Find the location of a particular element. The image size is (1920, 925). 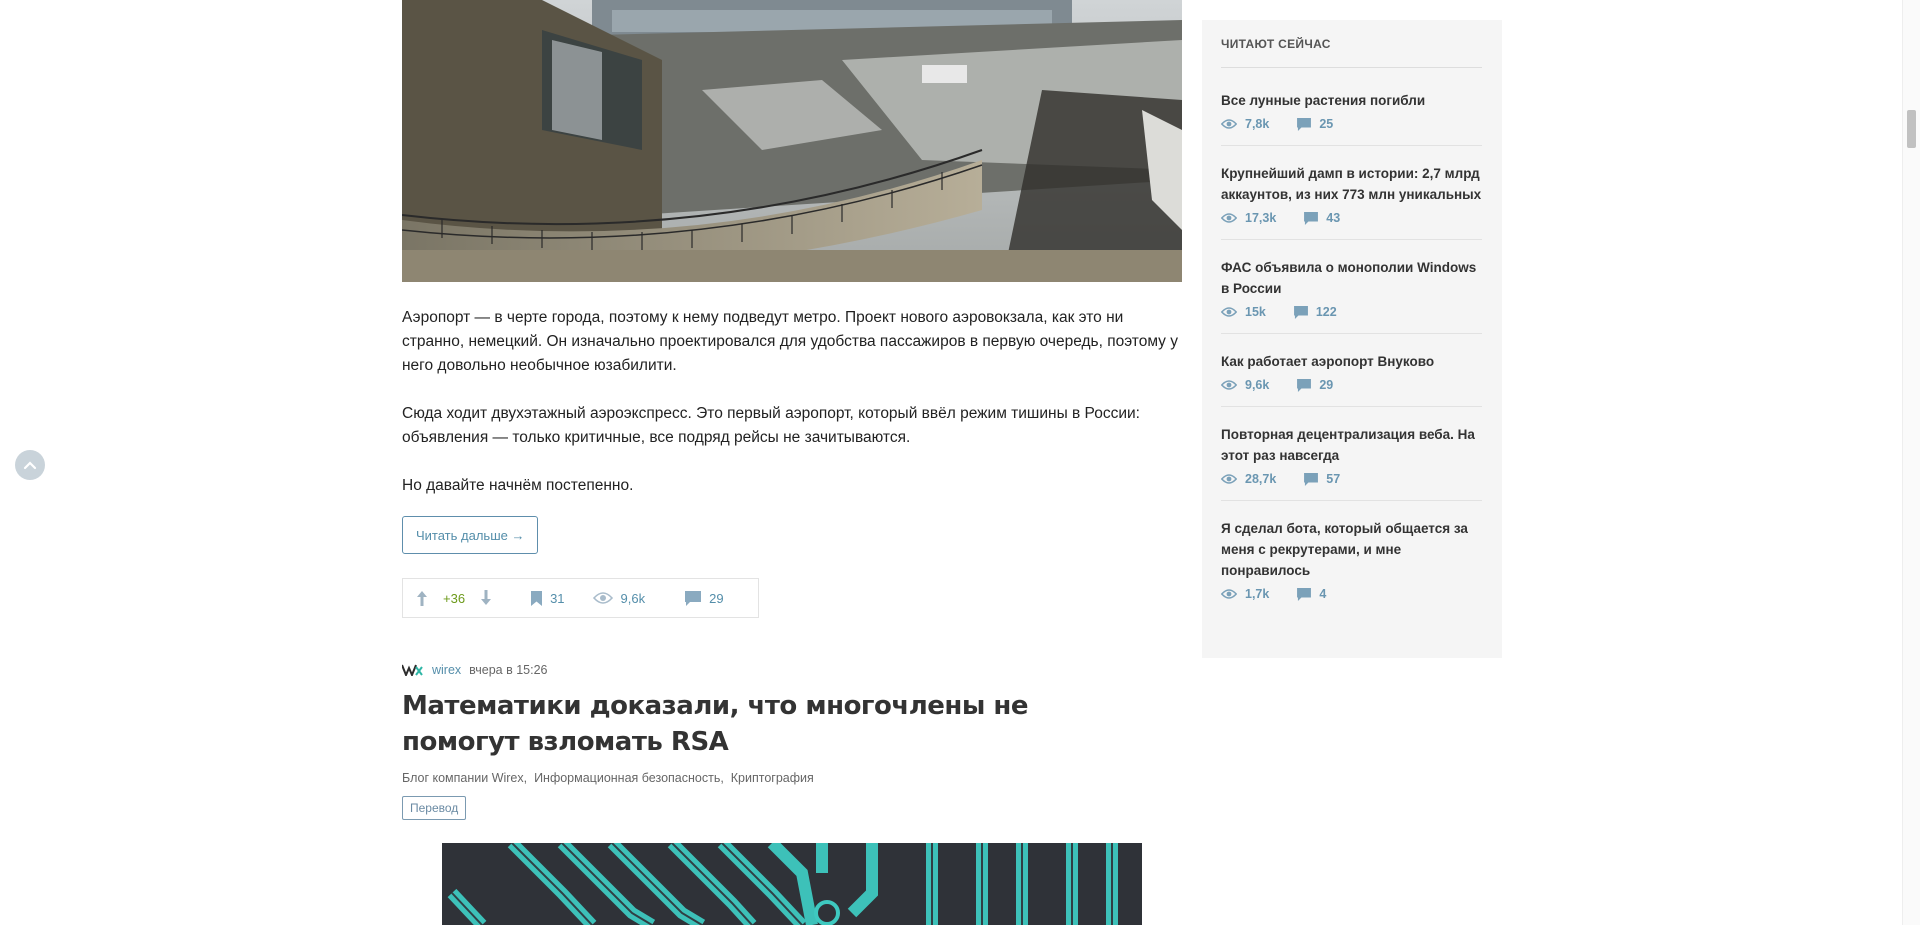

post-stats-bar: +36 31 9,6k 29 is located at coordinates (580, 598).